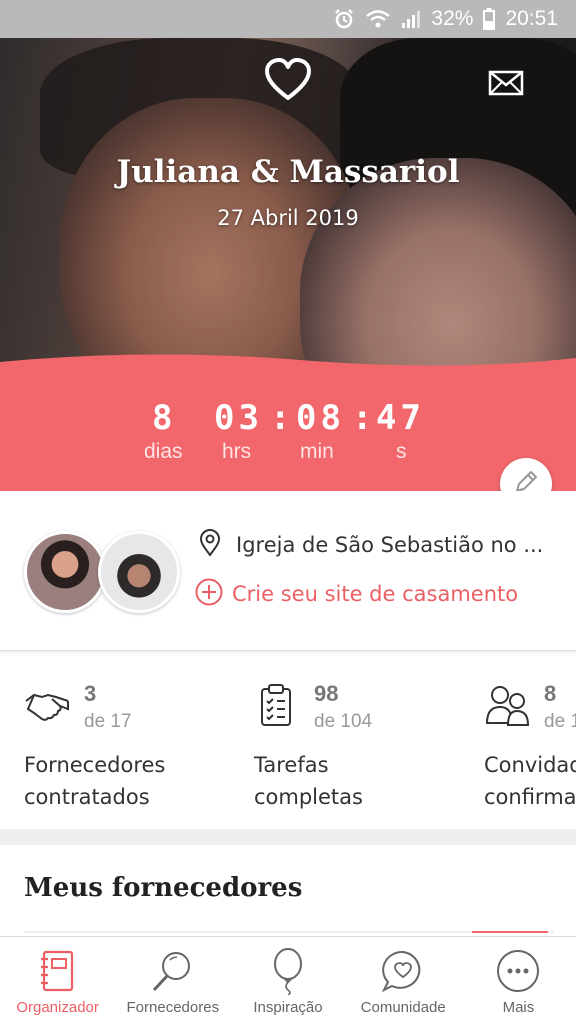 The width and height of the screenshot is (576, 1024). I want to click on avatar-groom, so click(139, 572).